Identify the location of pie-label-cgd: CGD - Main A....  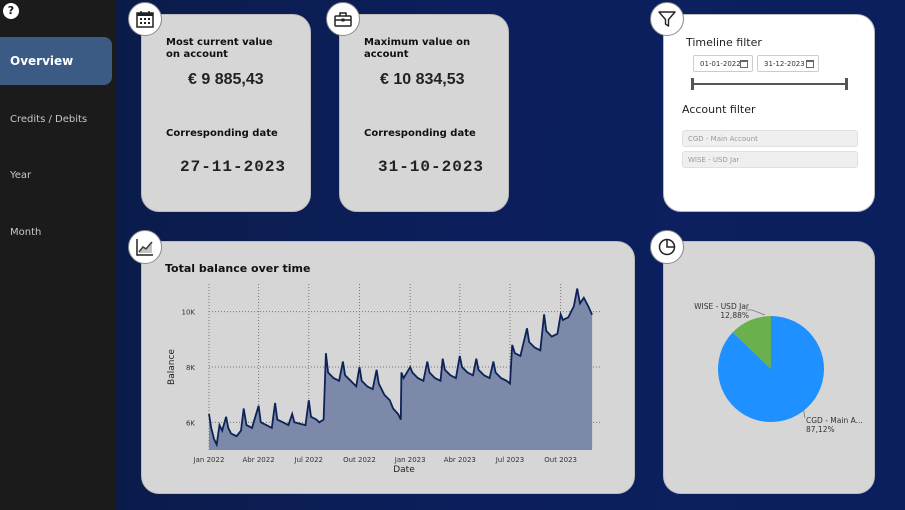
(834, 420).